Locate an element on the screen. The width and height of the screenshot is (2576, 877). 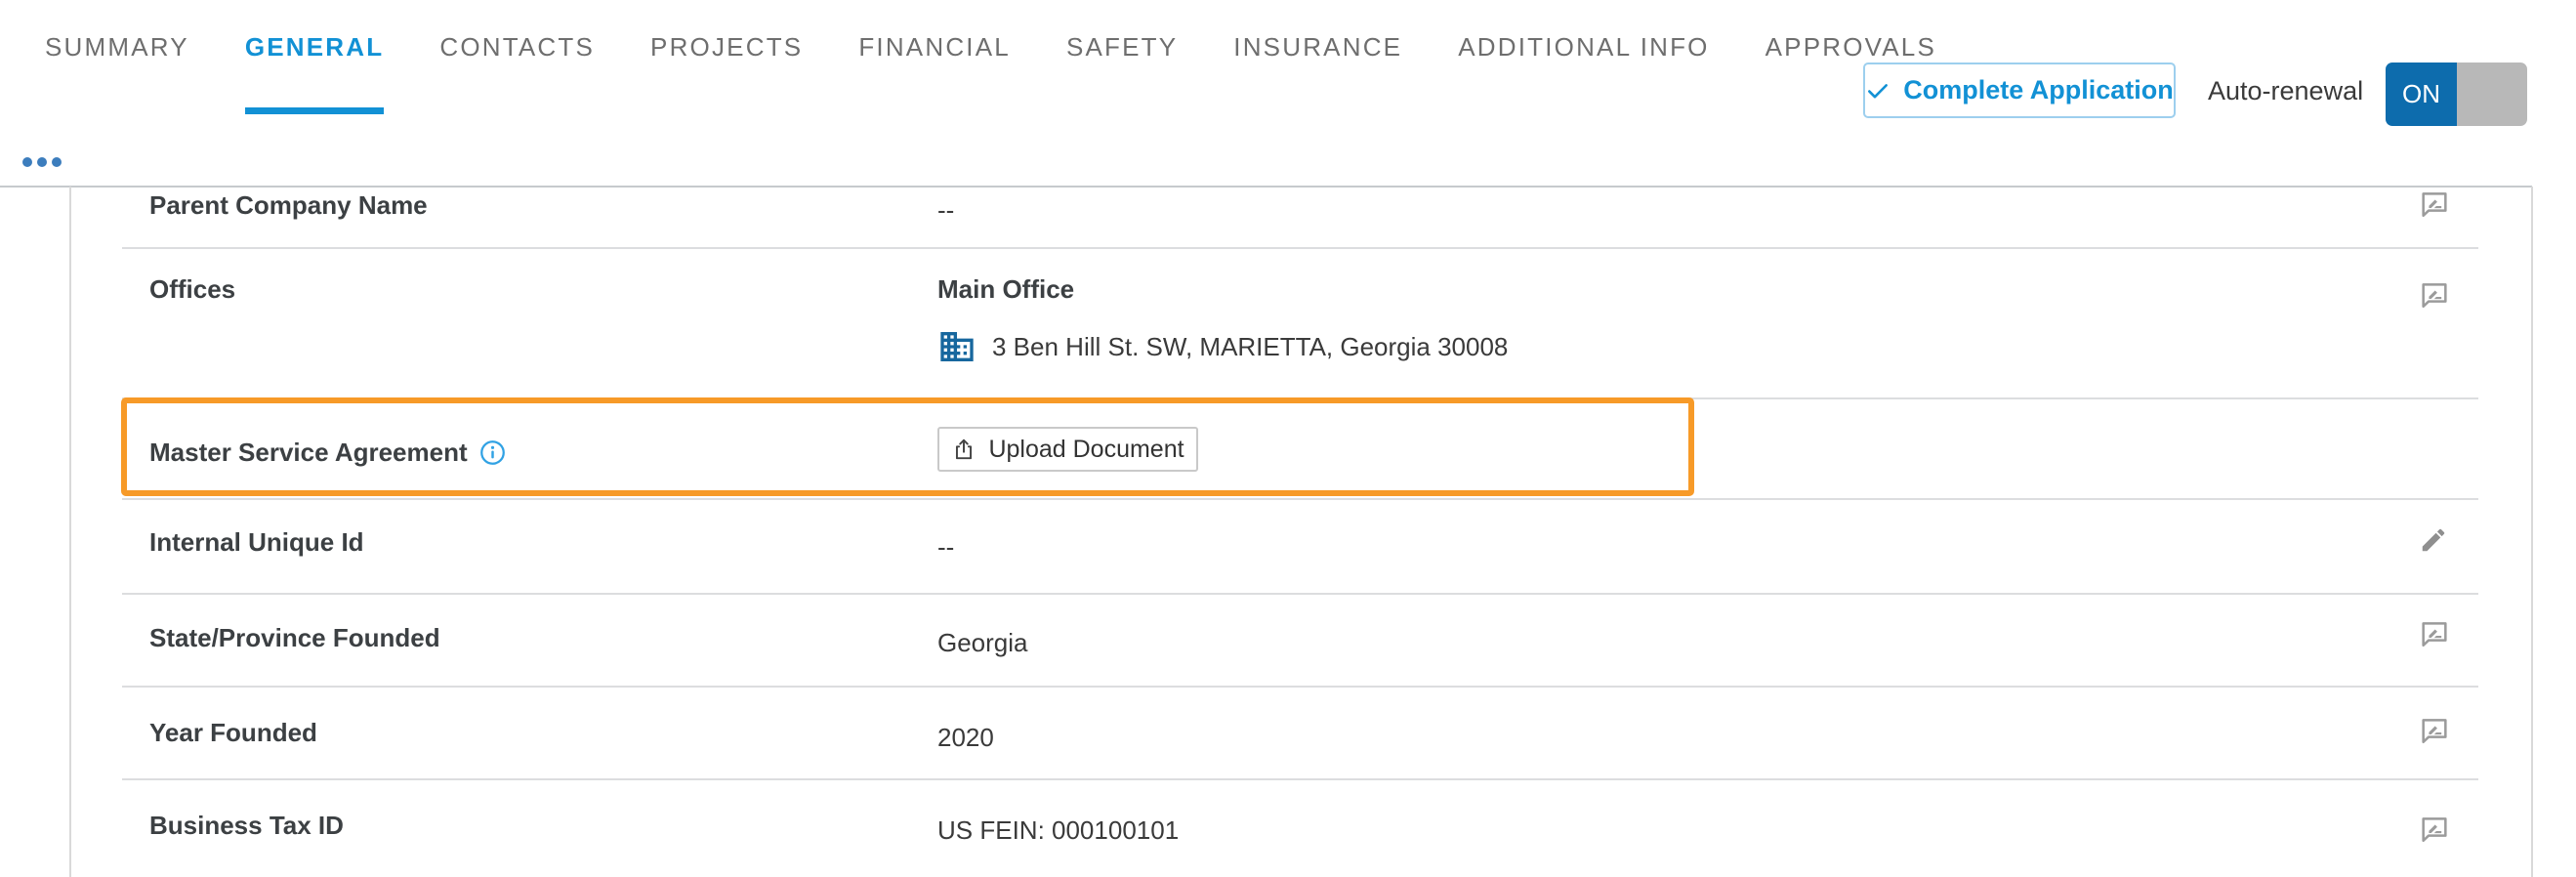
toggle-on-label: ON is located at coordinates (2421, 94).